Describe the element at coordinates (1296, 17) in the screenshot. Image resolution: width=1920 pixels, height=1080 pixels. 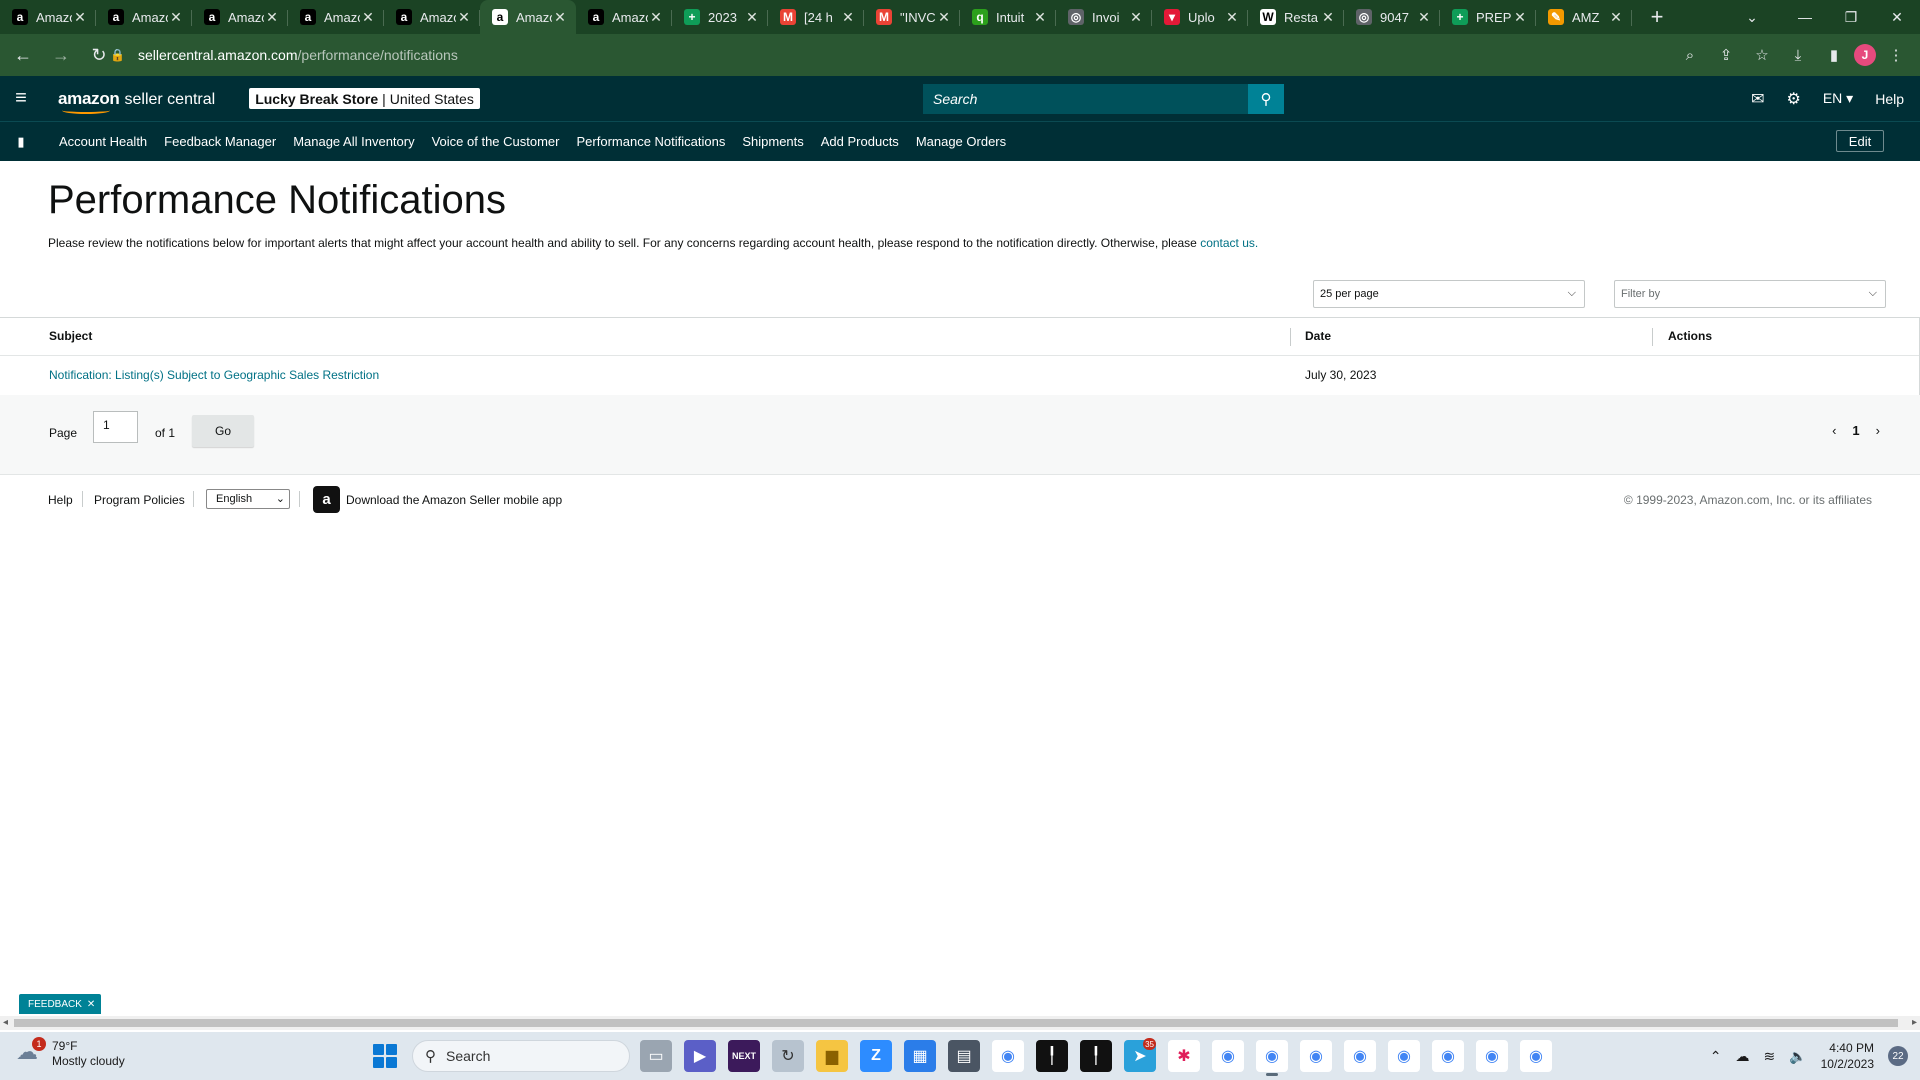
I see `browser-tab: W Resta ✕` at that location.